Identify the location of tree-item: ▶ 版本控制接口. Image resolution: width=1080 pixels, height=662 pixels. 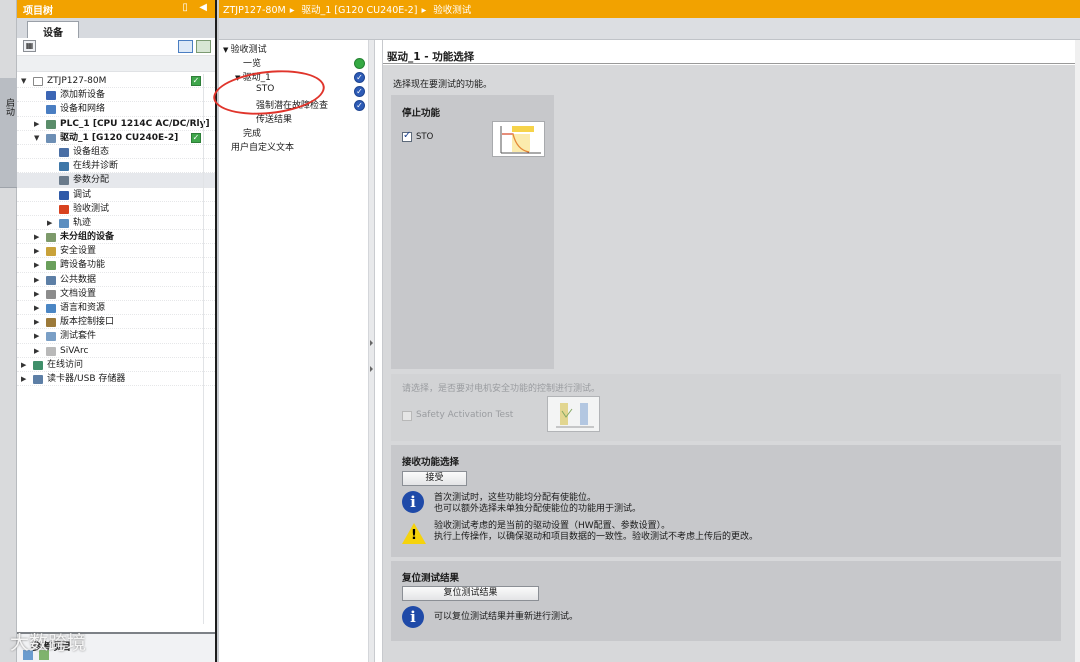
(116, 322).